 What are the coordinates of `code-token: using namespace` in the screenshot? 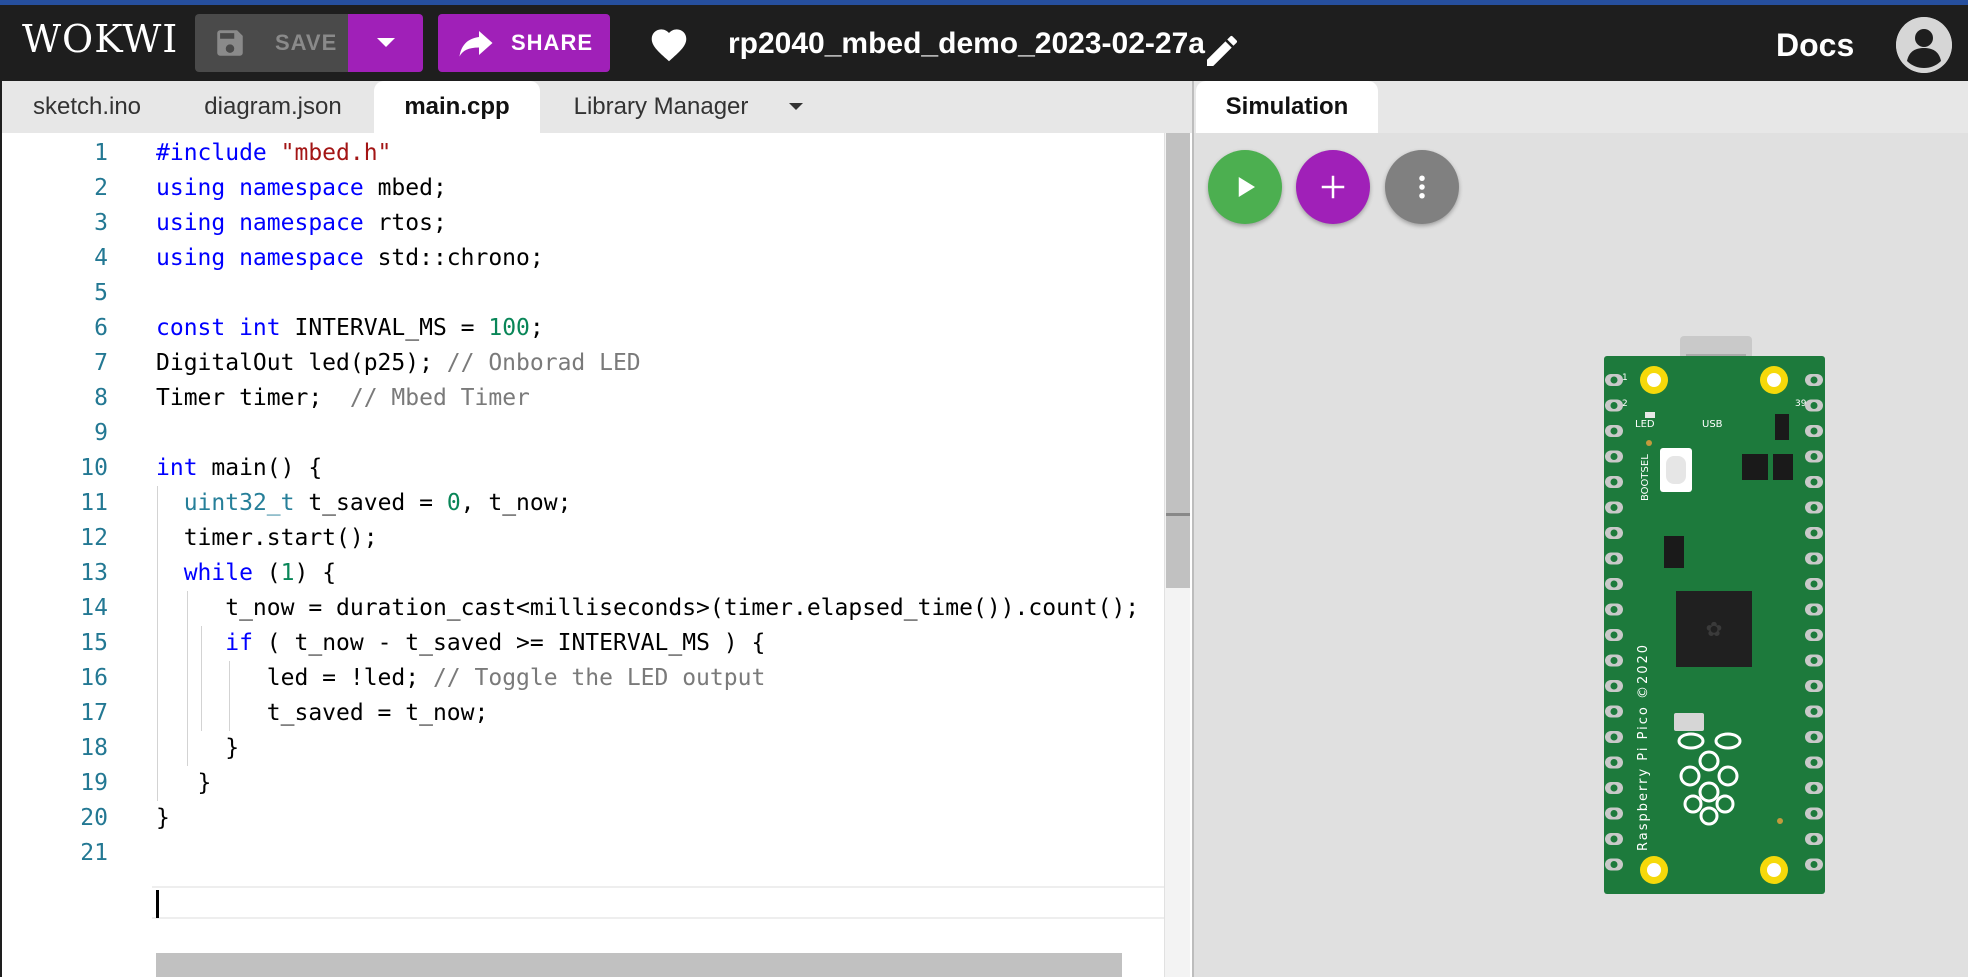 It's located at (267, 258).